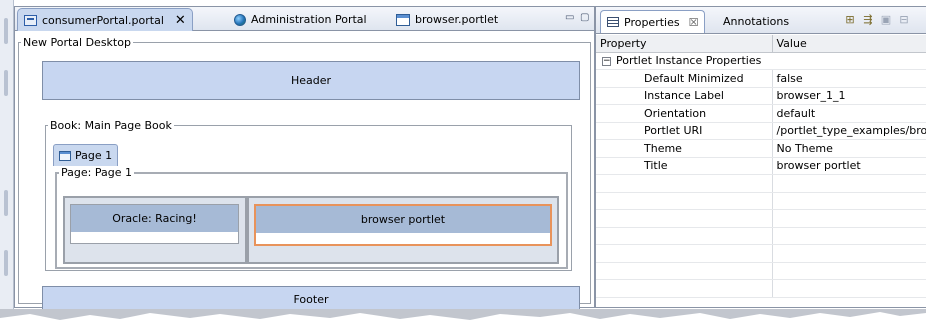 The height and width of the screenshot is (325, 926). Describe the element at coordinates (309, 19) in the screenshot. I see `tab-label: Administration Portal` at that location.